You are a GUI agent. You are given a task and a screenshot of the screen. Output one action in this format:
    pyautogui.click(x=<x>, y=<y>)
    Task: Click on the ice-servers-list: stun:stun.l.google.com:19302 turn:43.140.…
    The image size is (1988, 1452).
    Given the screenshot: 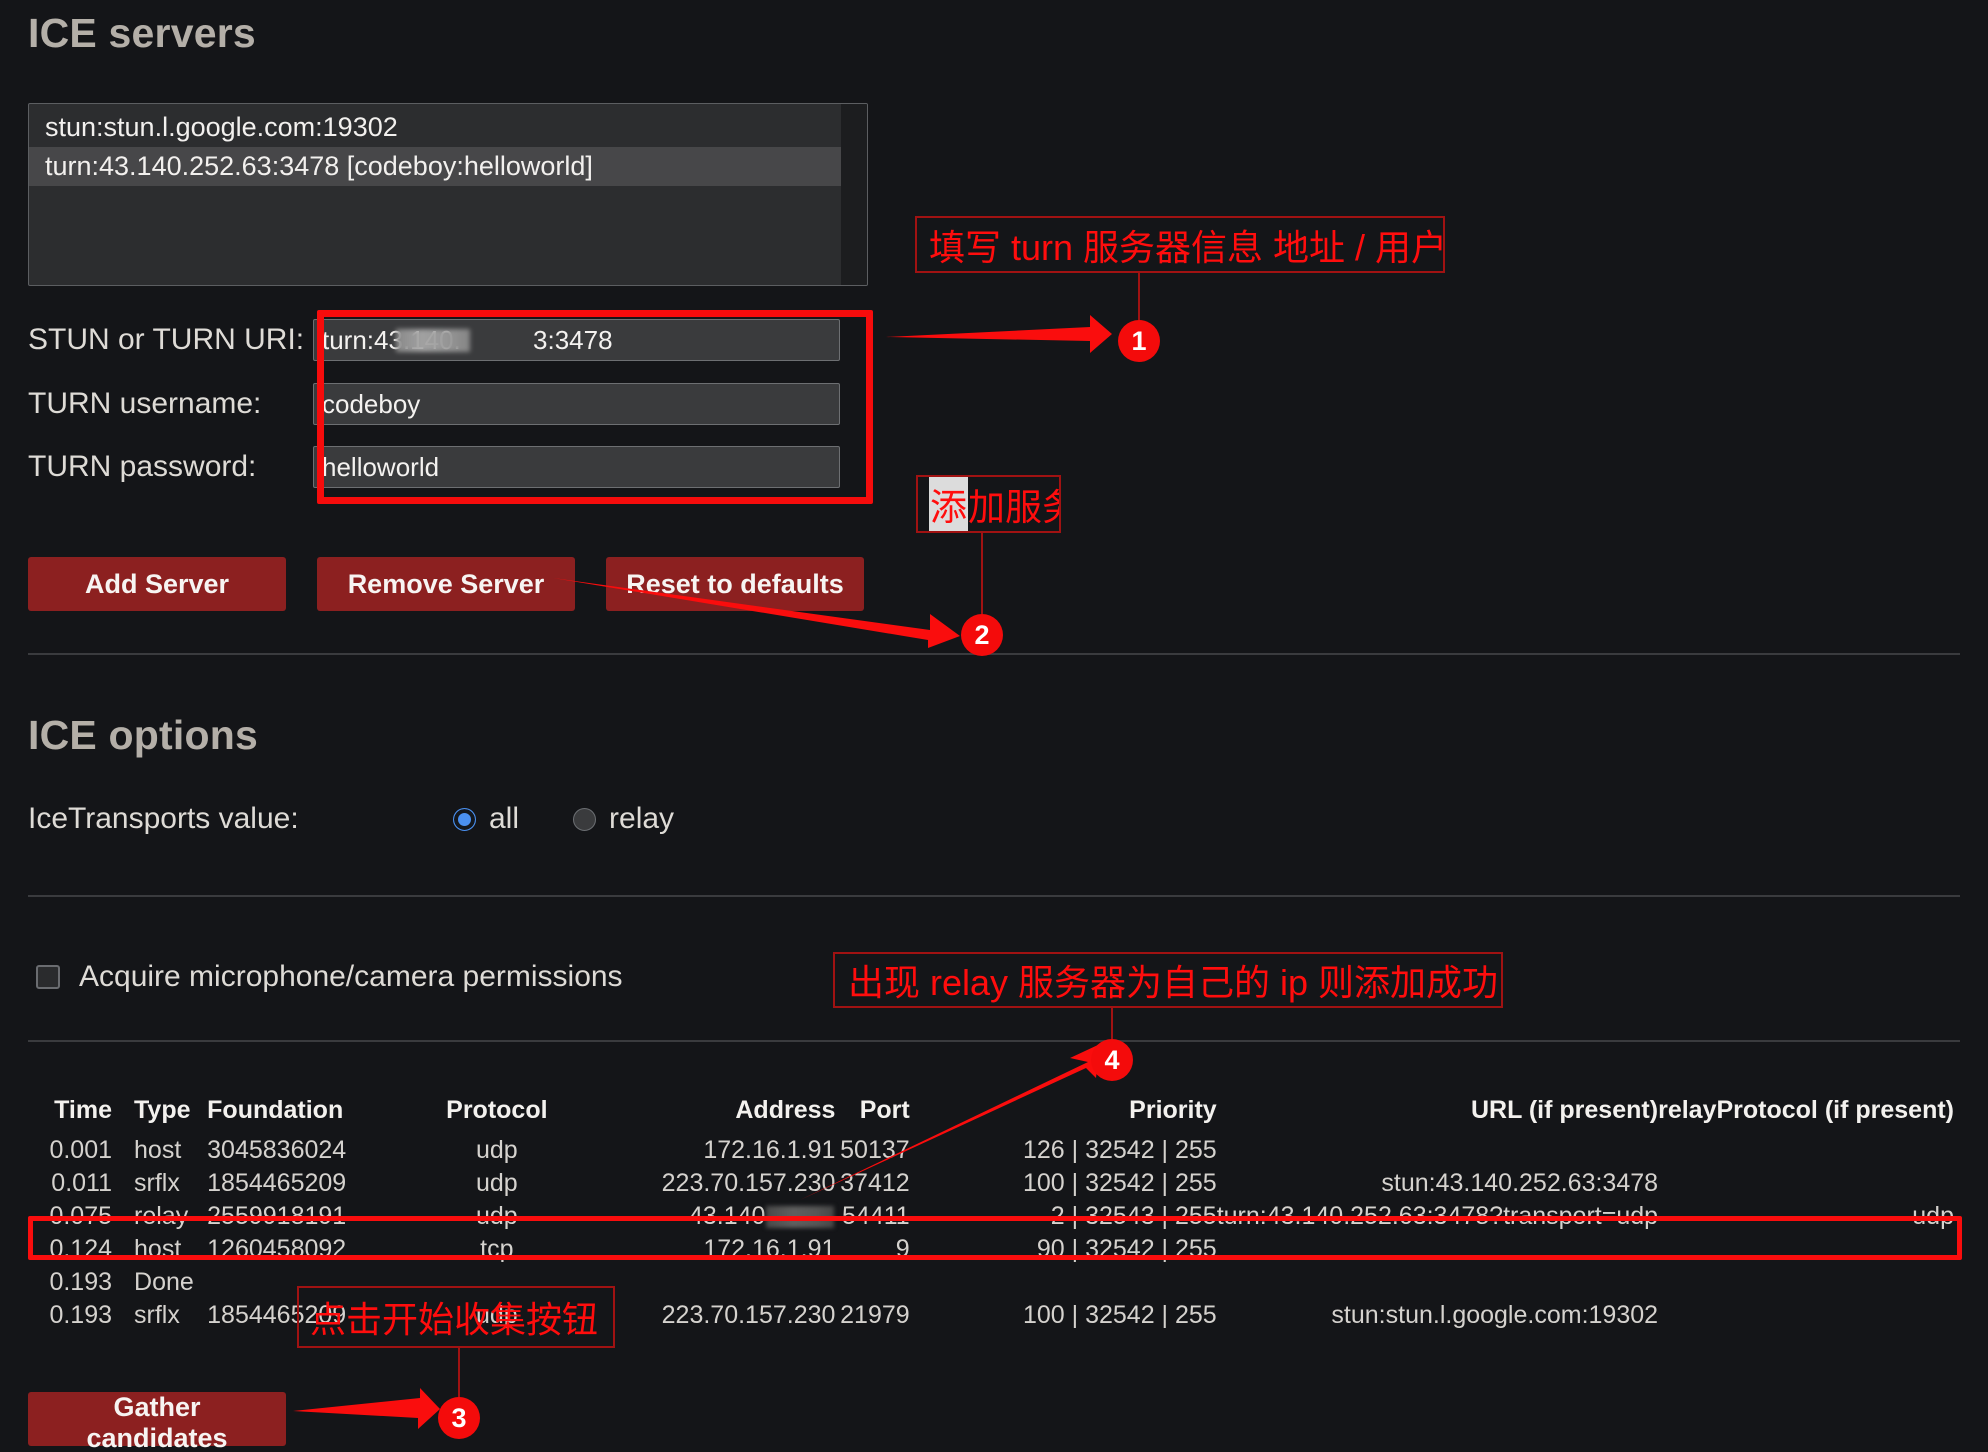 What is the action you would take?
    pyautogui.click(x=448, y=194)
    